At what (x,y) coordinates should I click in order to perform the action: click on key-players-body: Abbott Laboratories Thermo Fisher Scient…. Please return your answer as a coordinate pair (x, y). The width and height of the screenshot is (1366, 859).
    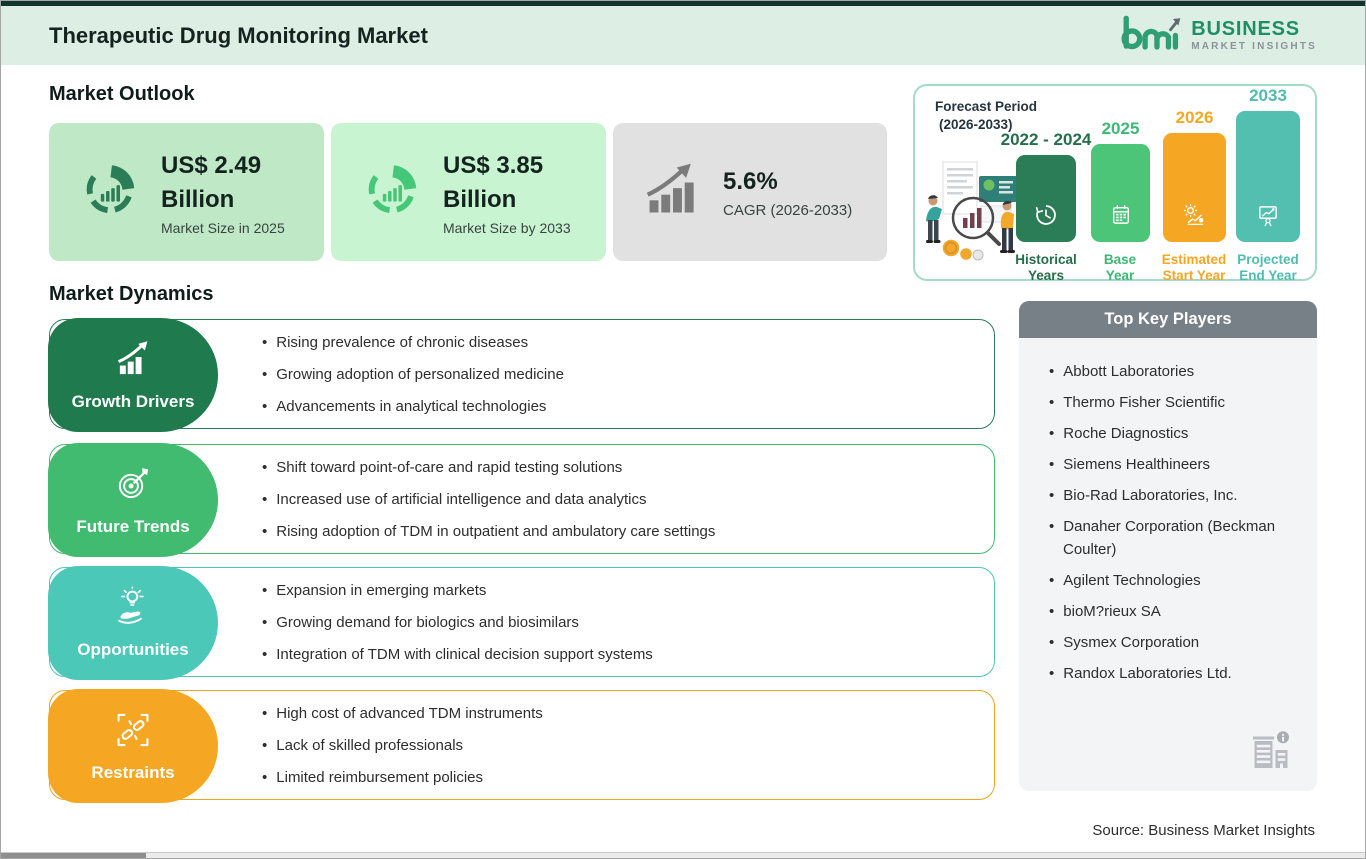
    Looking at the image, I should click on (1168, 564).